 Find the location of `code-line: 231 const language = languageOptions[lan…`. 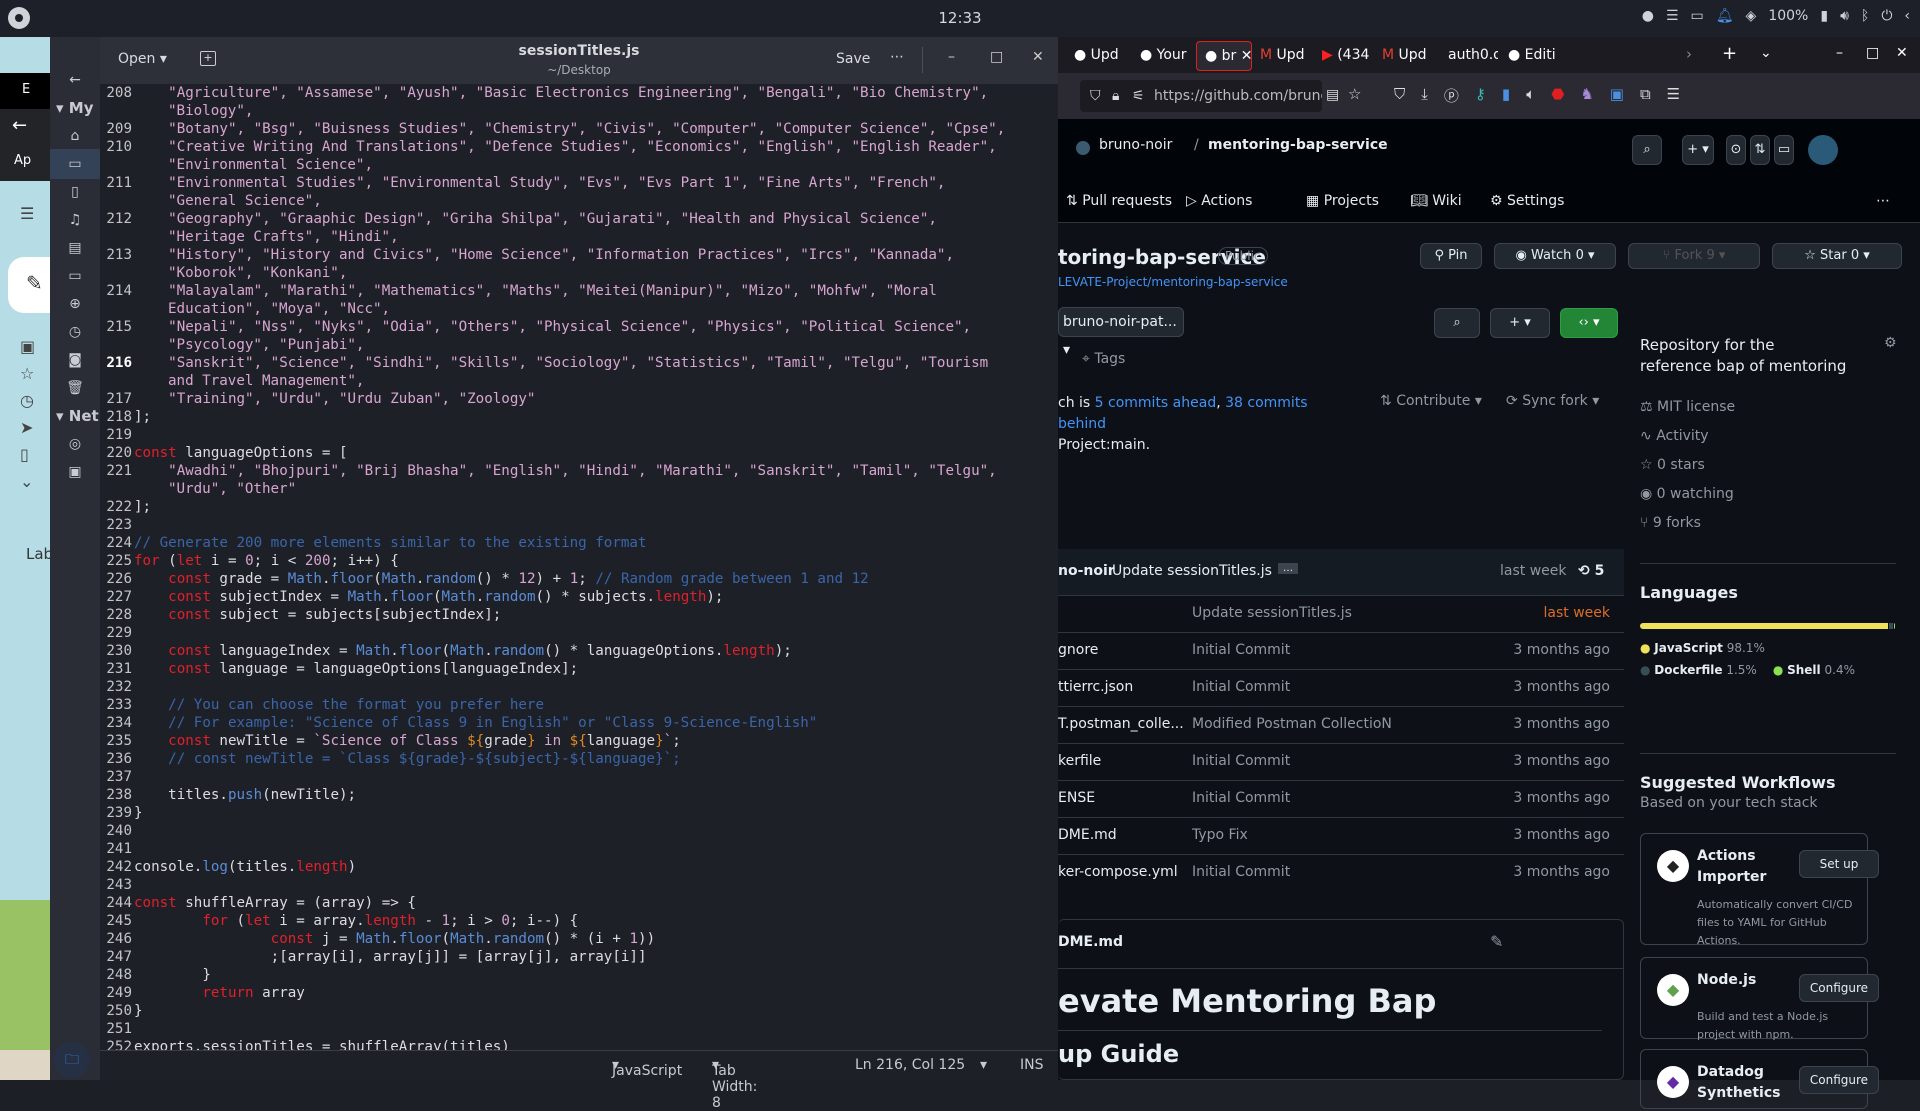

code-line: 231 const language = languageOptions[lan… is located at coordinates (579, 669).